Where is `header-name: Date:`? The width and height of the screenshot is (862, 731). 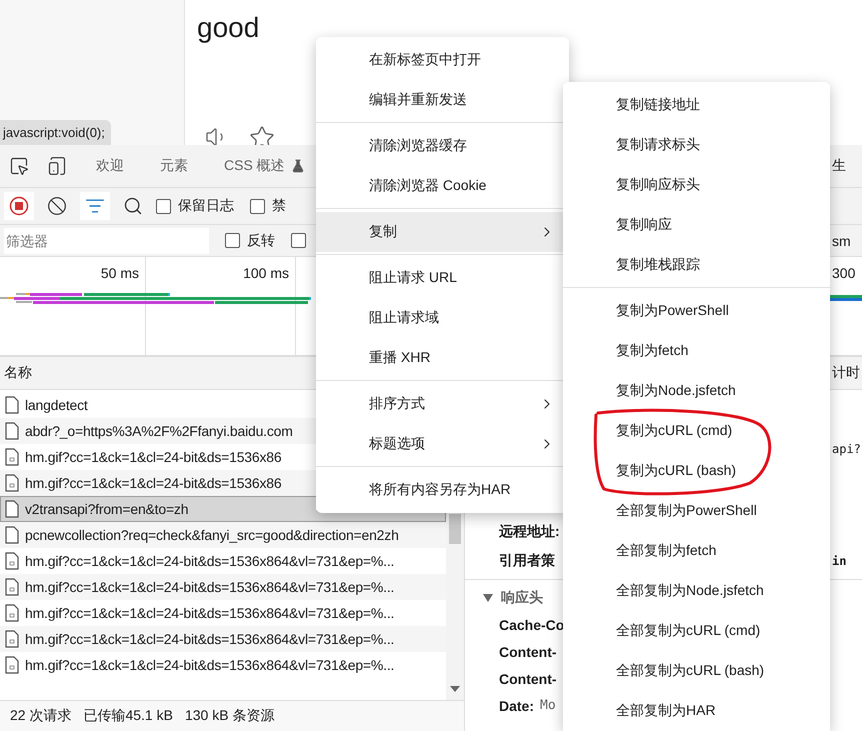 header-name: Date: is located at coordinates (516, 706).